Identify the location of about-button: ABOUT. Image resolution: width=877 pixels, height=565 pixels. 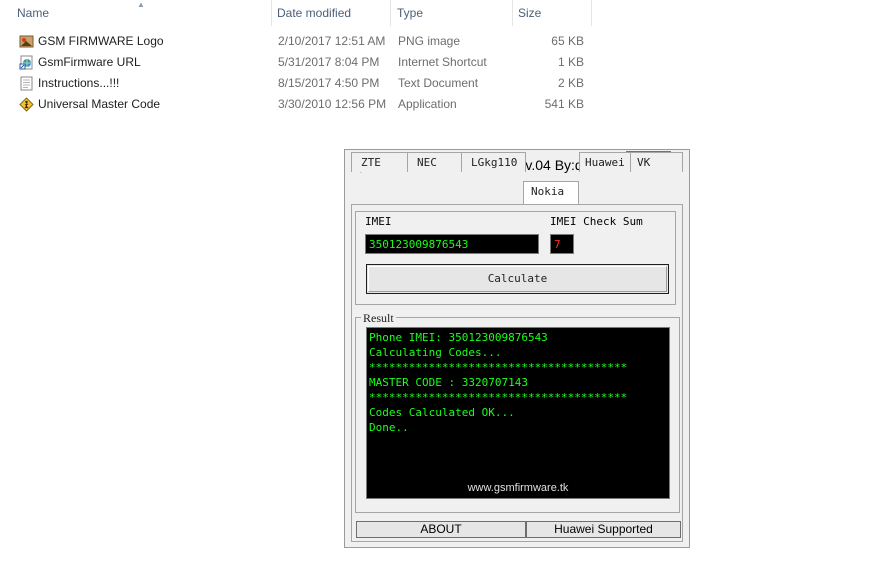
(441, 529).